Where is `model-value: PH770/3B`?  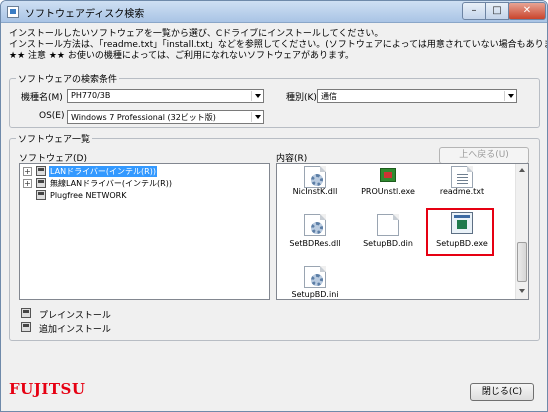
model-value: PH770/3B is located at coordinates (91, 95).